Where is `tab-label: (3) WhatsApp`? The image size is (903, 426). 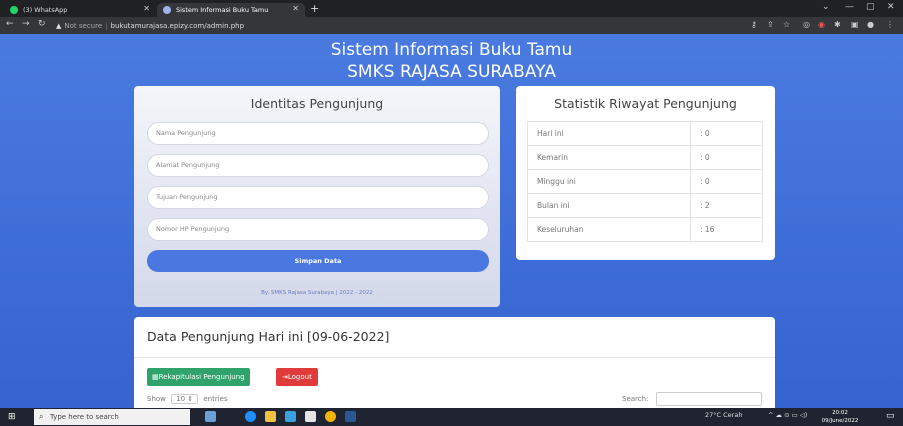 tab-label: (3) WhatsApp is located at coordinates (45, 10).